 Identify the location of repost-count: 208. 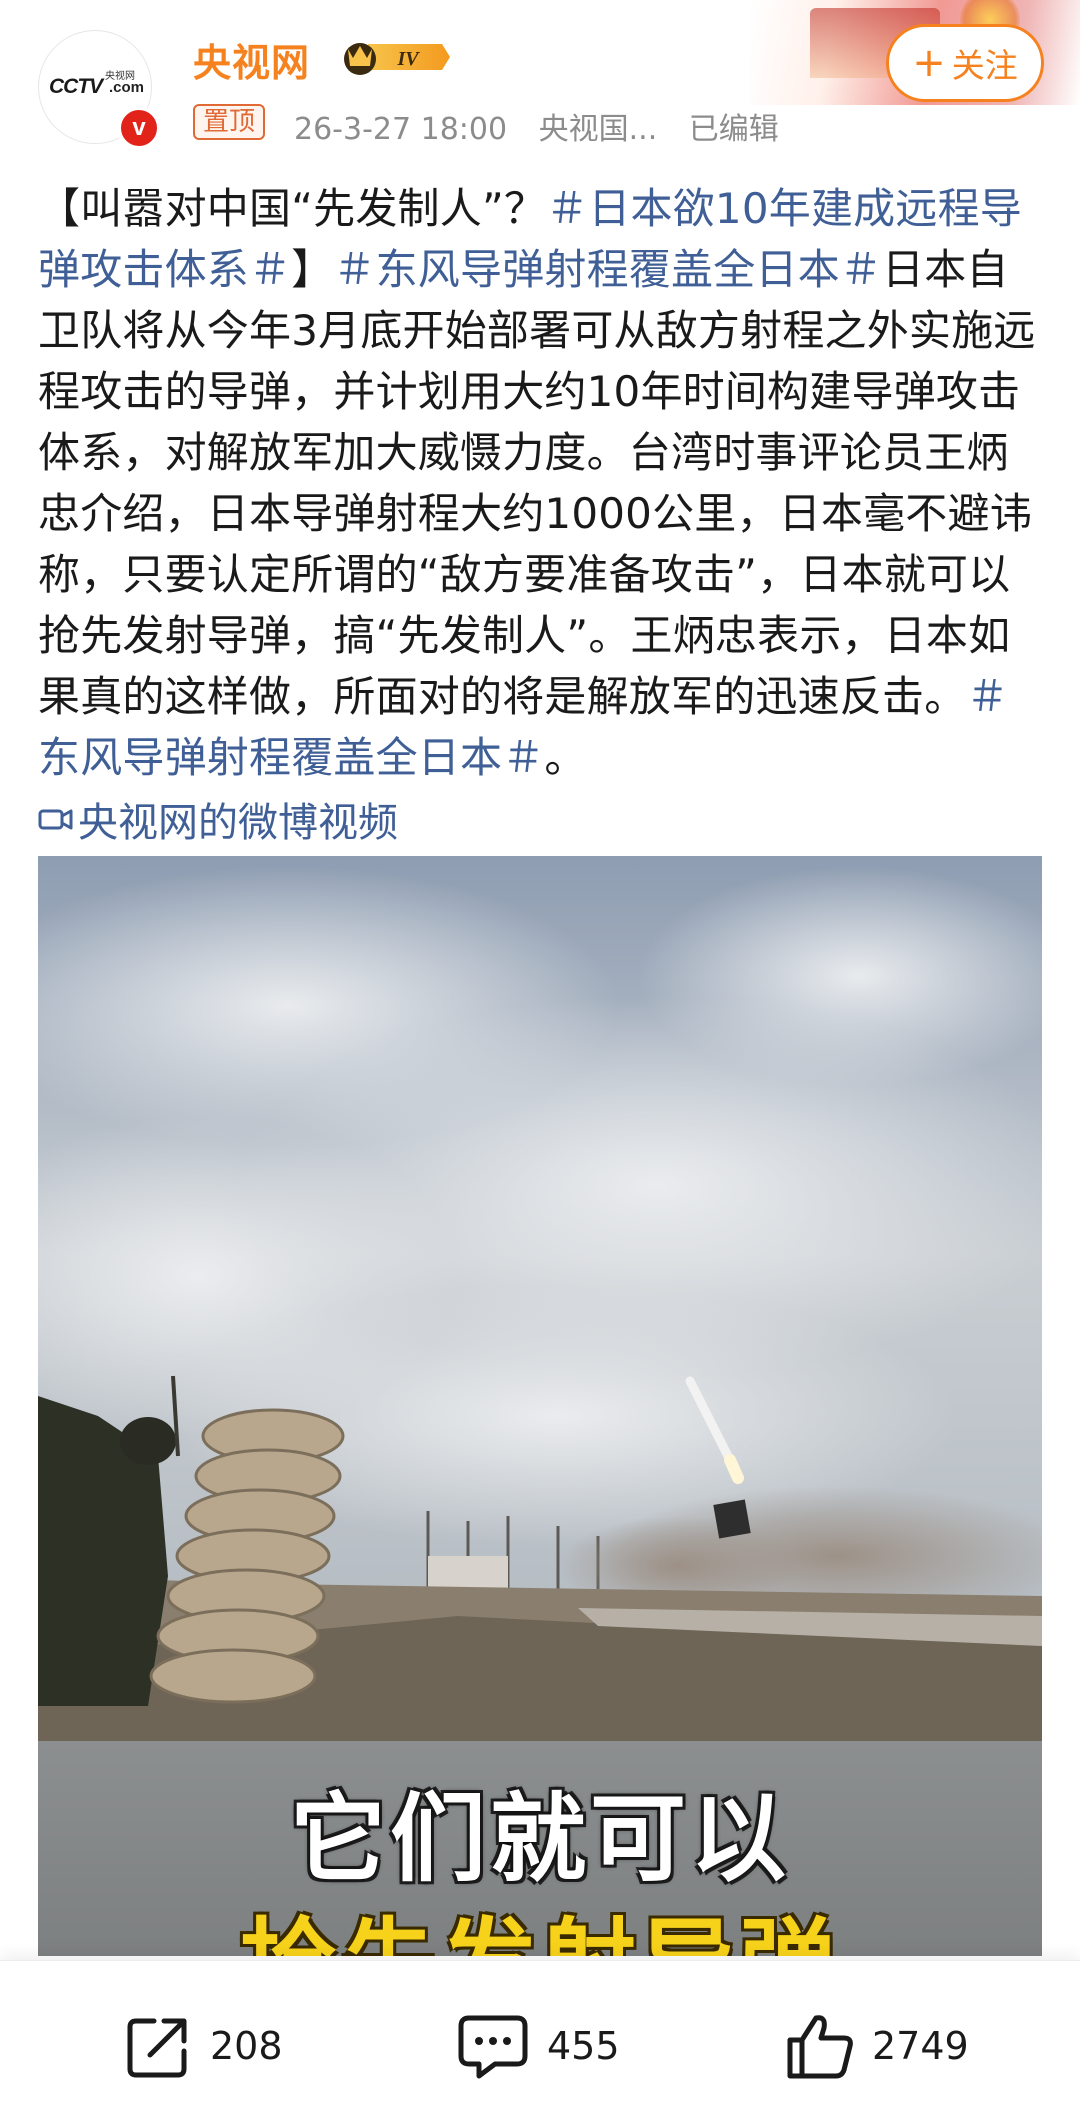
(246, 2046).